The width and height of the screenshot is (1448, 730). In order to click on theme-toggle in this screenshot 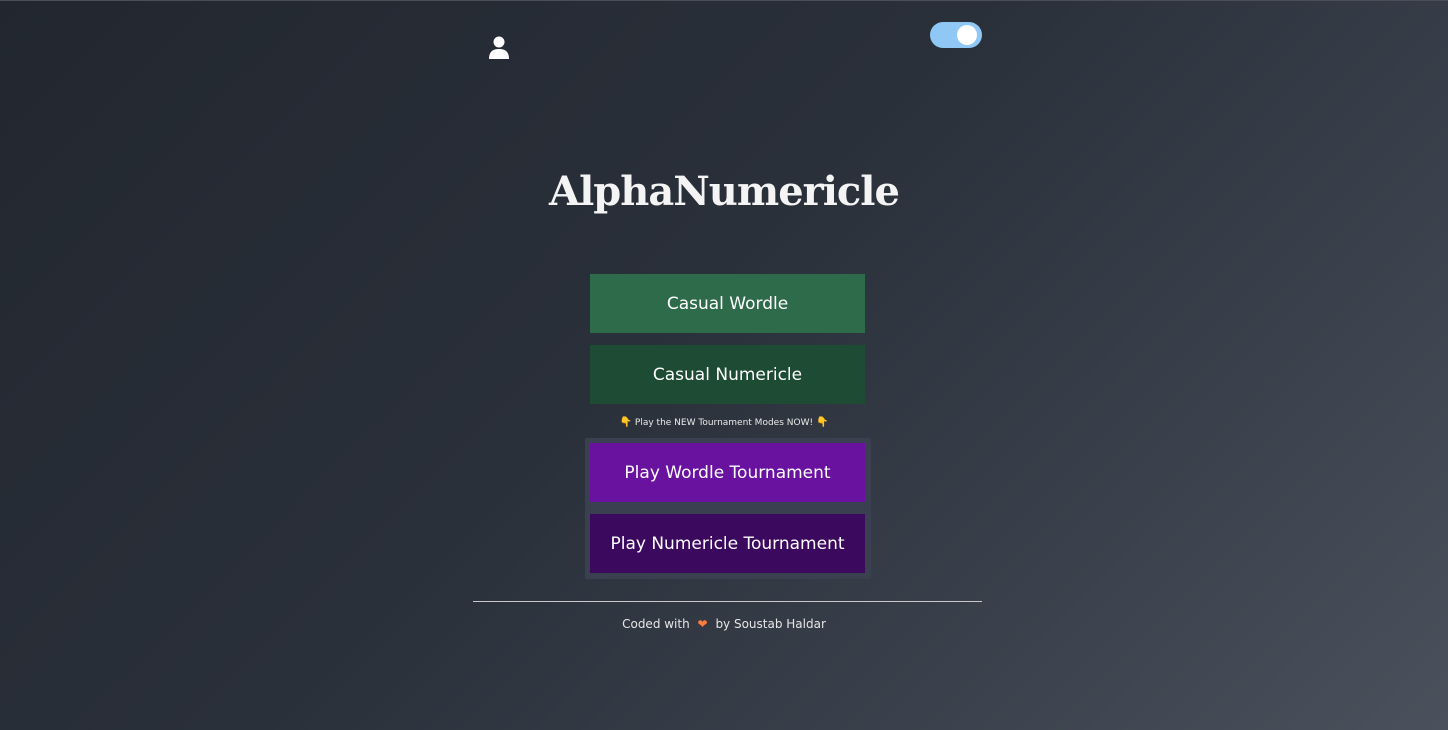, I will do `click(956, 35)`.